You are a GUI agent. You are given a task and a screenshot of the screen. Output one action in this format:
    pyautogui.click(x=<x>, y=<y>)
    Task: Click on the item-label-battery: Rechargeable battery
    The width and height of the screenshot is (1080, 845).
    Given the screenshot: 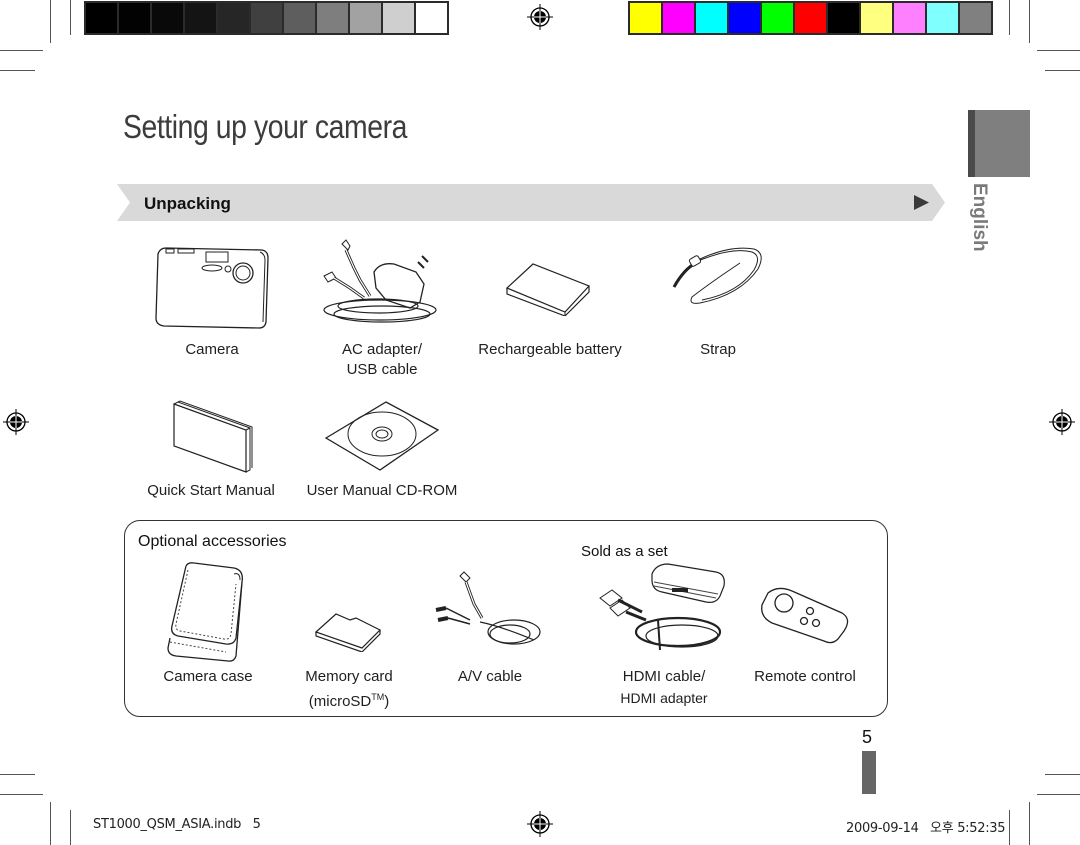 What is the action you would take?
    pyautogui.click(x=550, y=349)
    